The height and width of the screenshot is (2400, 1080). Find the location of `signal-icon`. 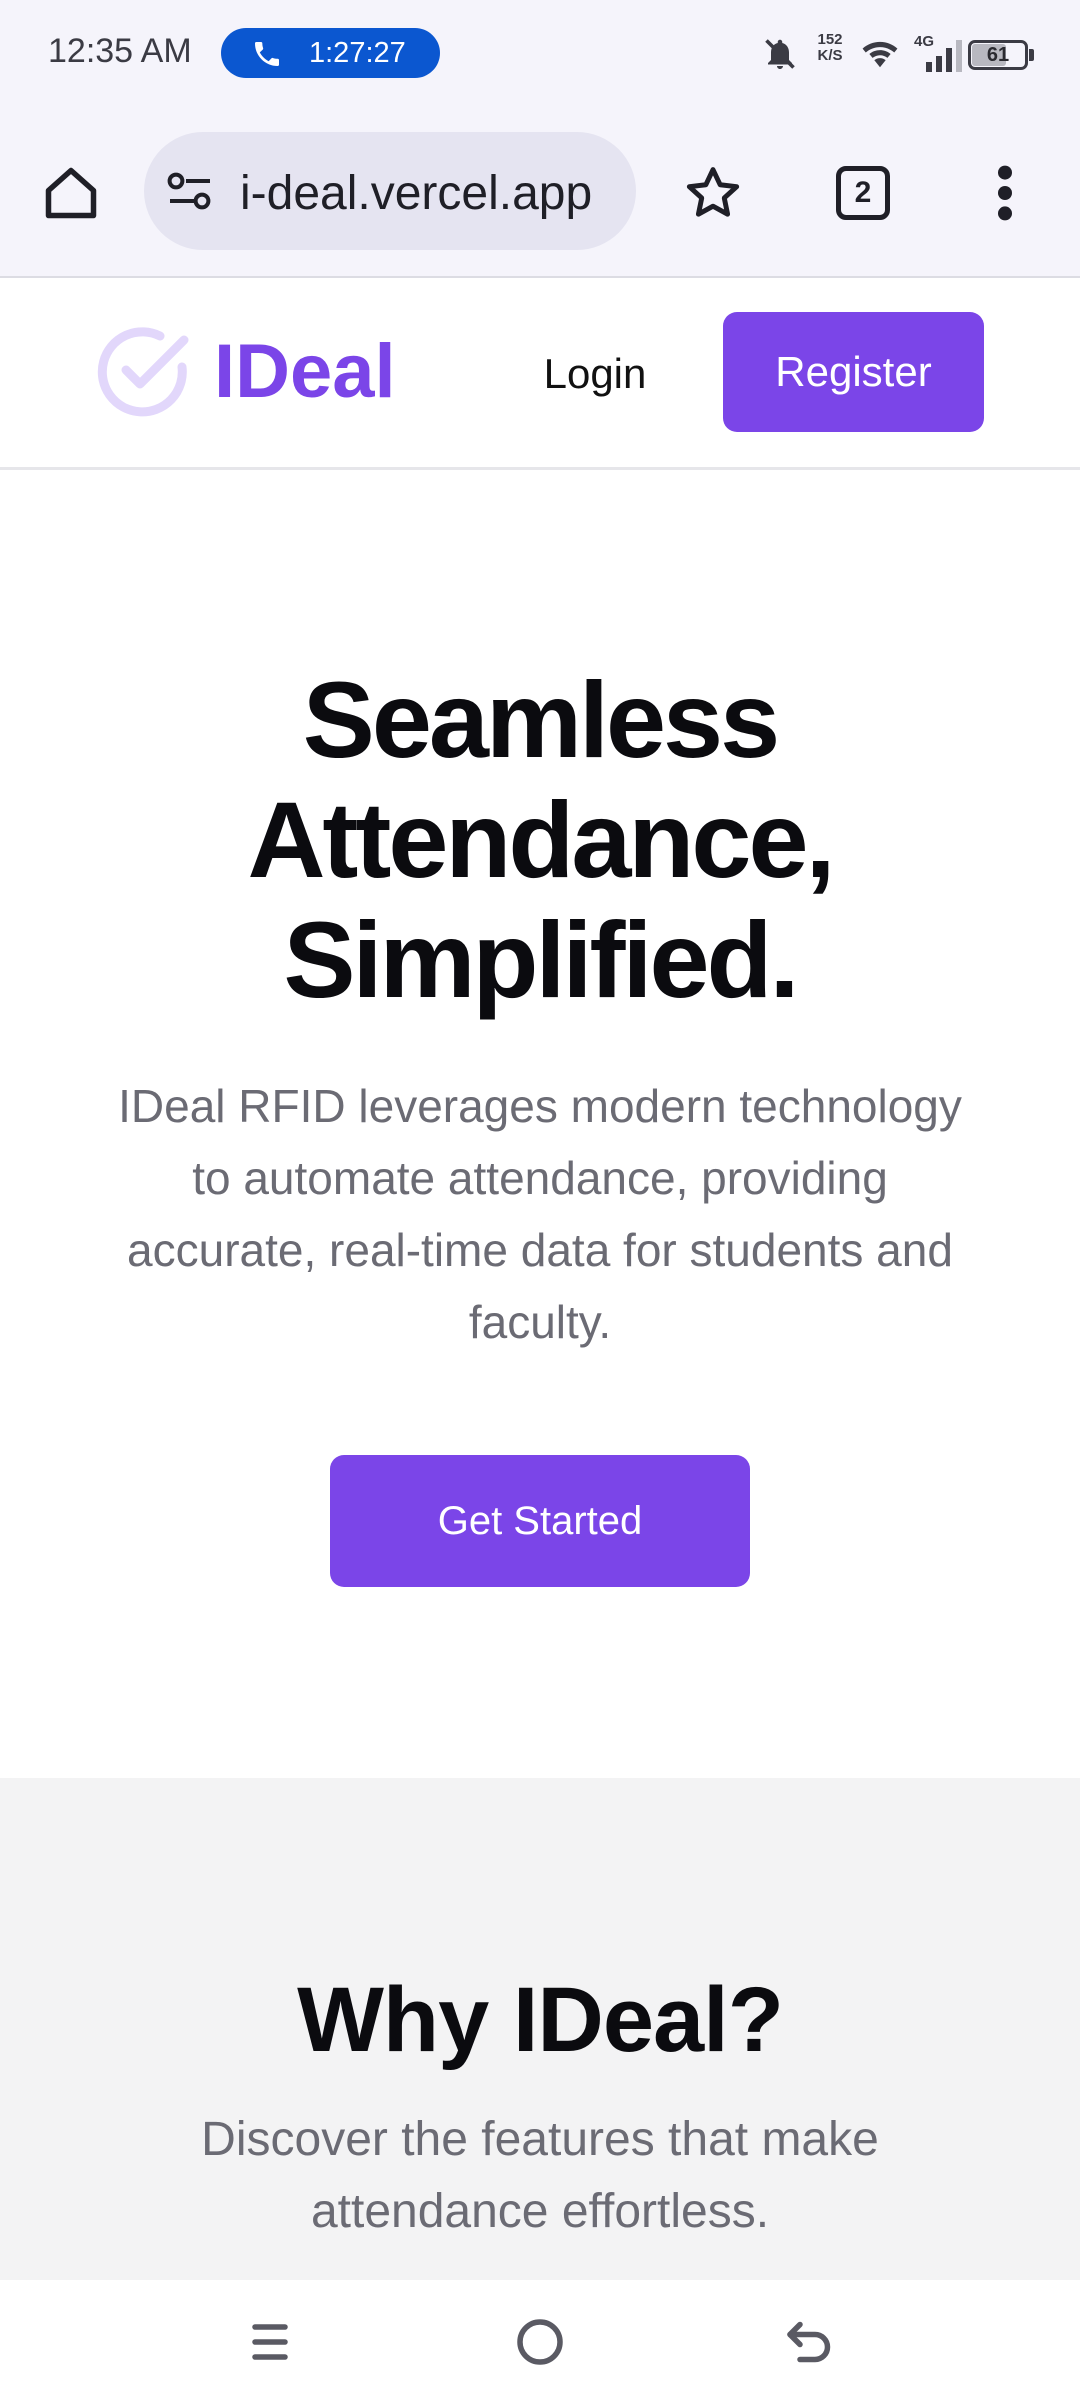

signal-icon is located at coordinates (944, 56).